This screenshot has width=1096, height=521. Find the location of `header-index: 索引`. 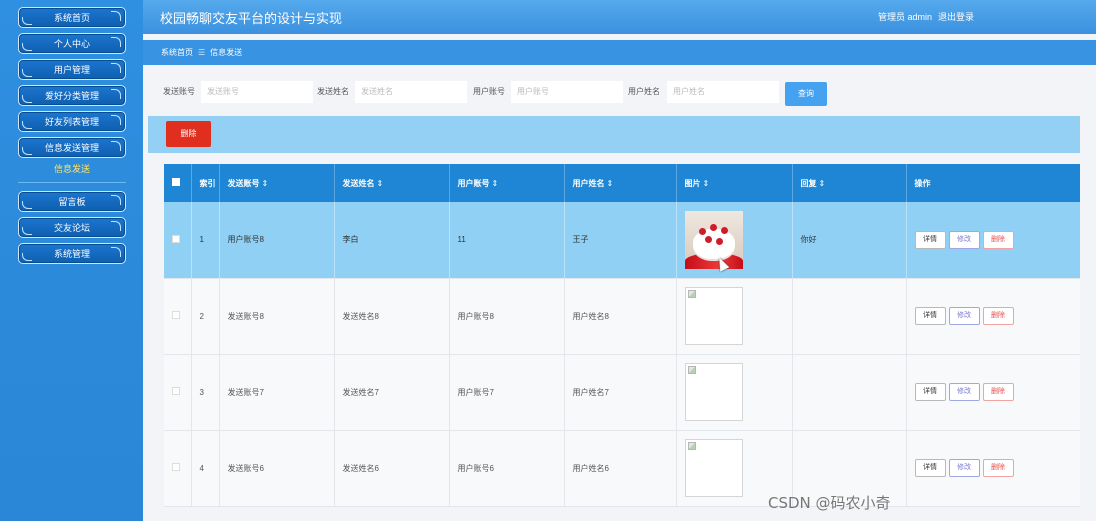

header-index: 索引 is located at coordinates (205, 183).